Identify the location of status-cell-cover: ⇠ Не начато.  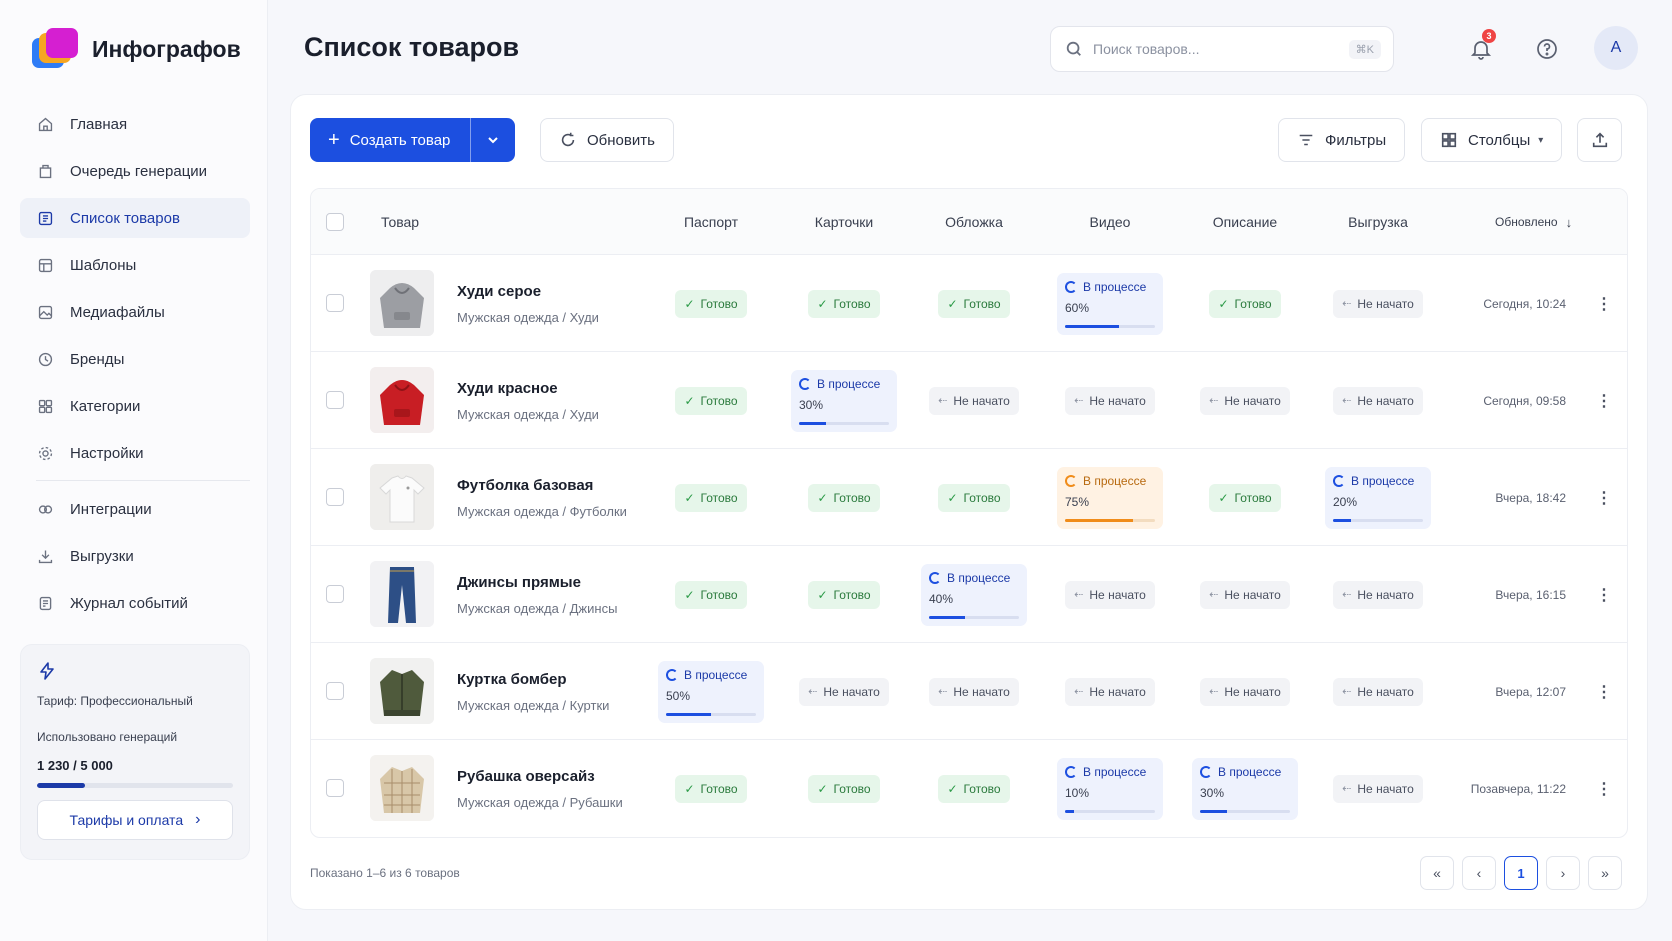
(974, 400).